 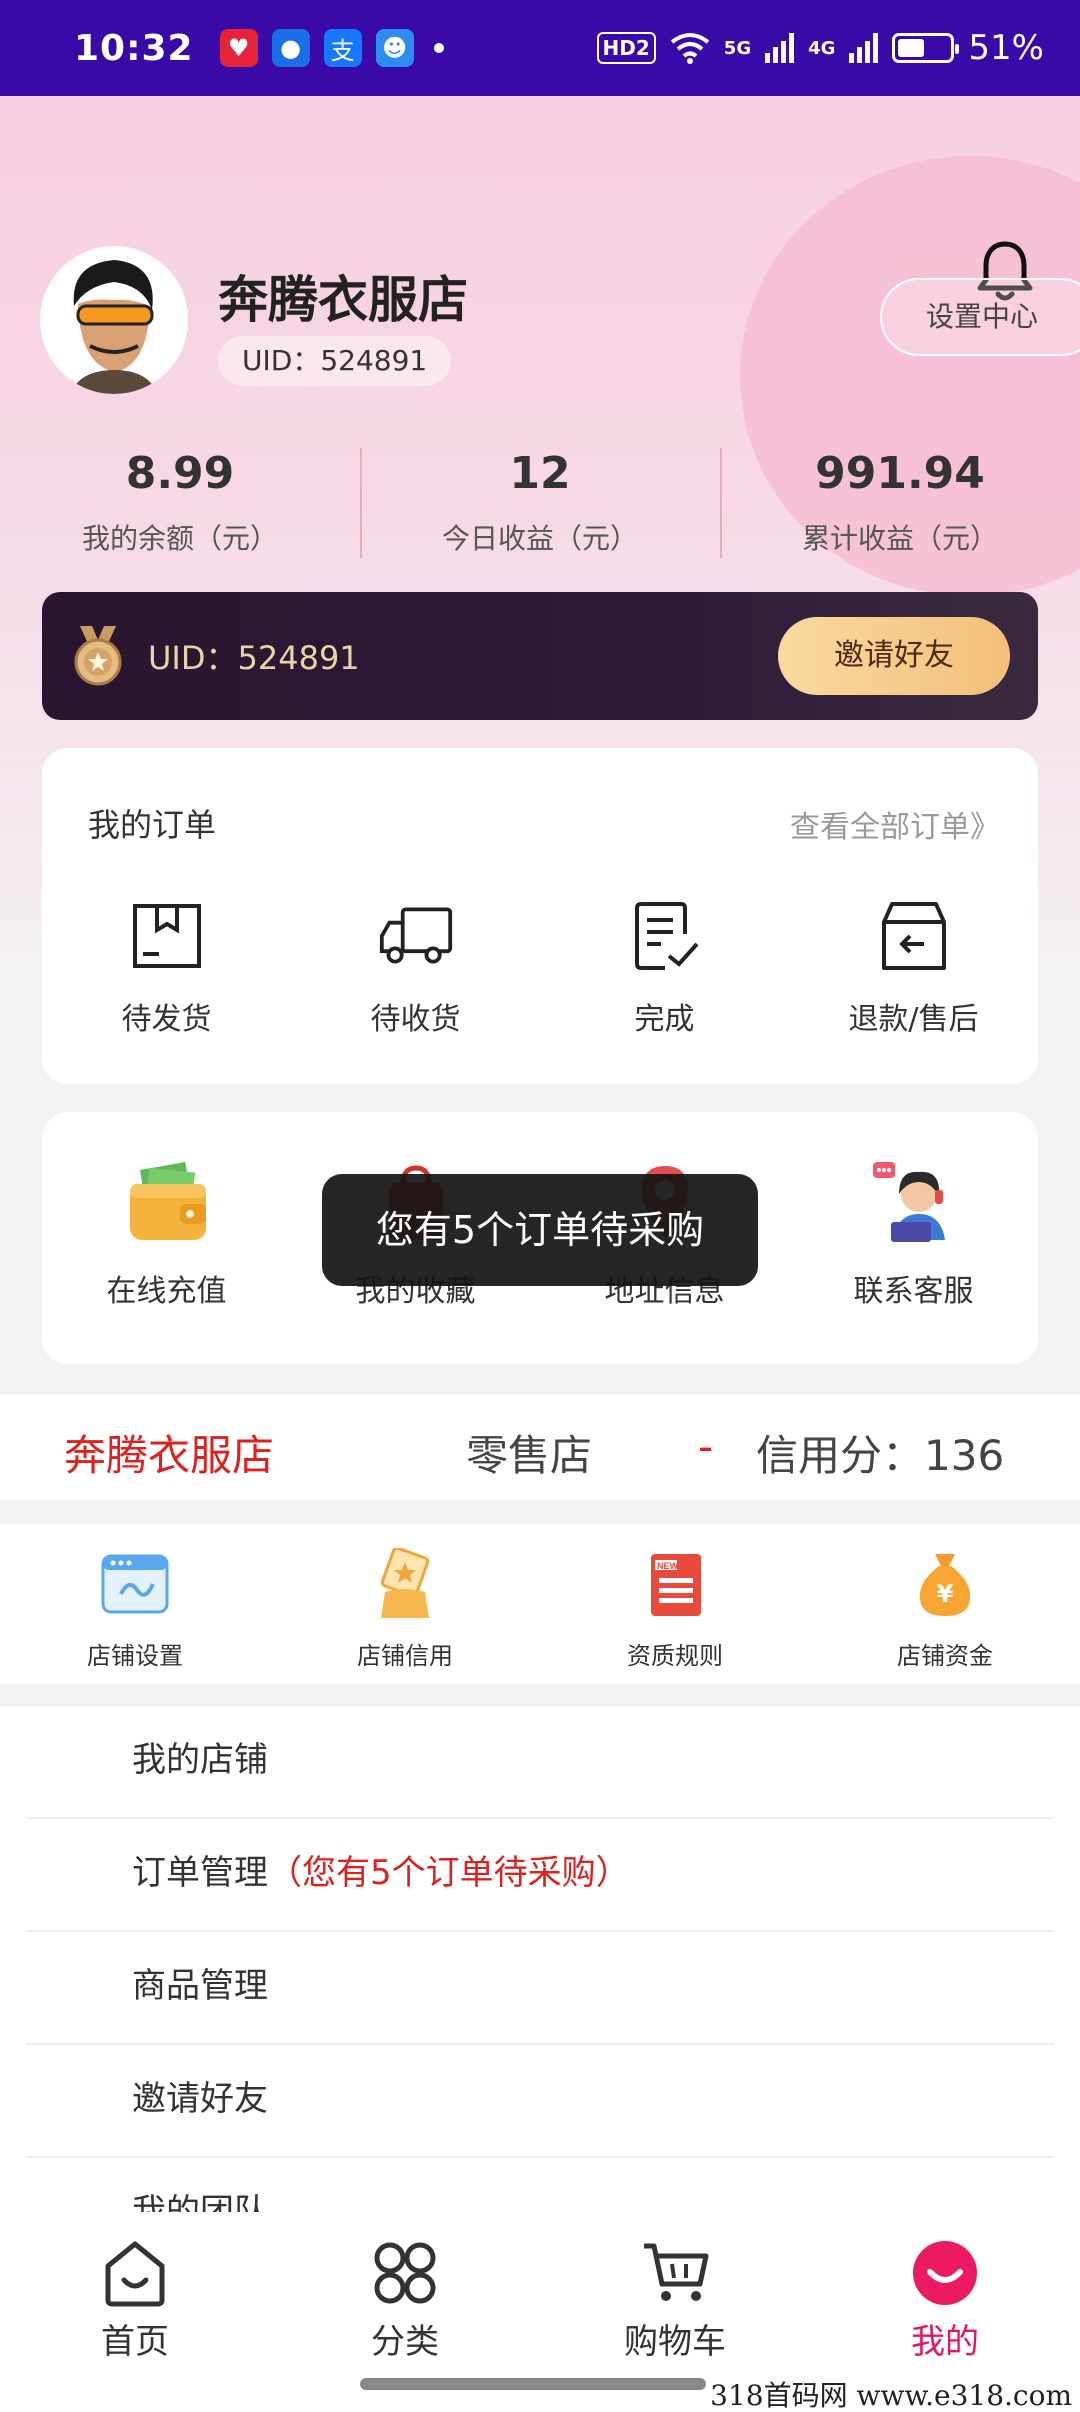 I want to click on shop-type: 零售店, so click(x=529, y=1455).